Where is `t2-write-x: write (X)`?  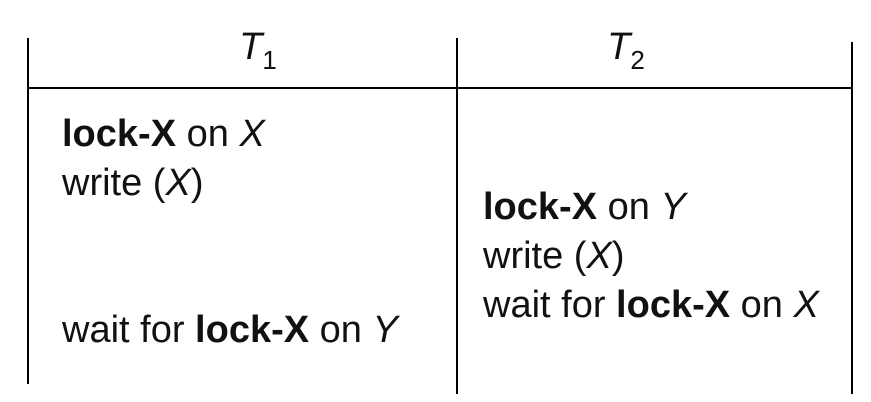 t2-write-x: write (X) is located at coordinates (553, 256).